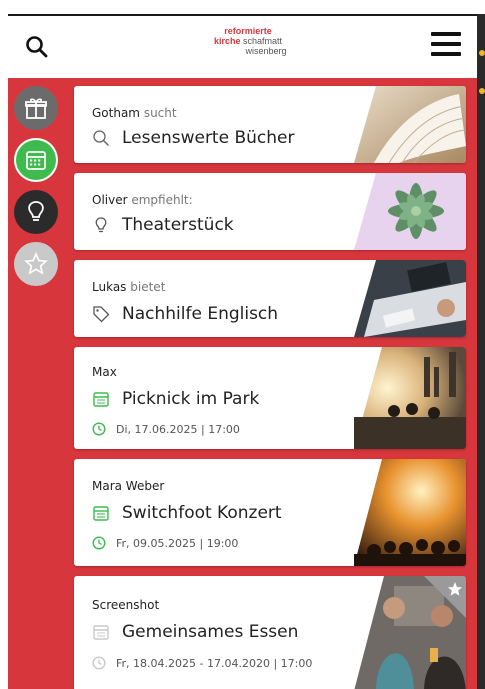  Describe the element at coordinates (410, 298) in the screenshot. I see `tutoring-photo` at that location.